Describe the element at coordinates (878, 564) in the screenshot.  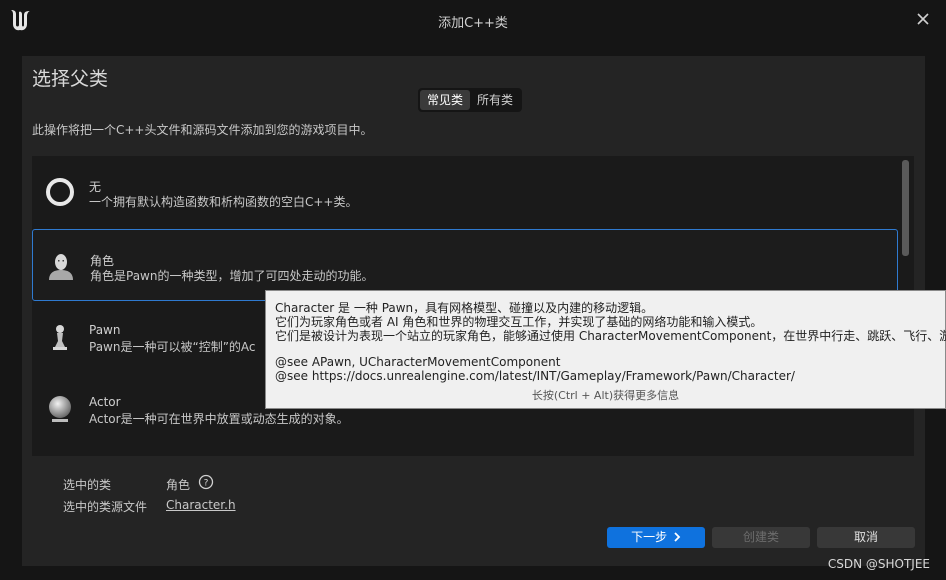
I see `watermark: CSDN @SHOTJEE` at that location.